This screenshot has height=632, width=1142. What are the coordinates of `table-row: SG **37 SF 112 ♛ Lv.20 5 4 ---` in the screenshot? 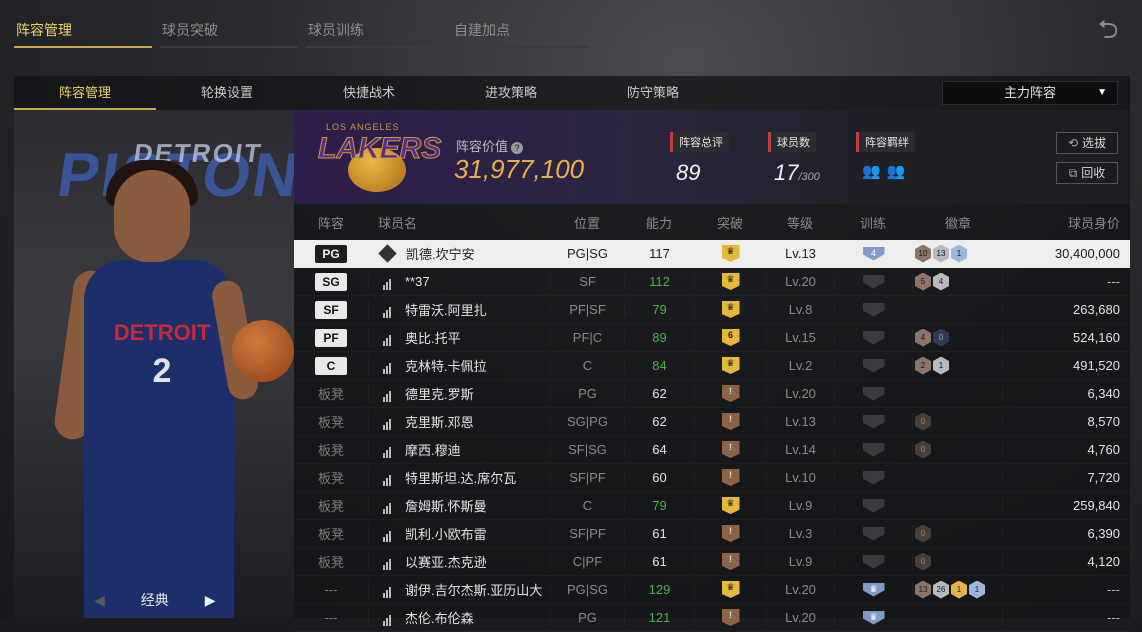 It's located at (712, 282).